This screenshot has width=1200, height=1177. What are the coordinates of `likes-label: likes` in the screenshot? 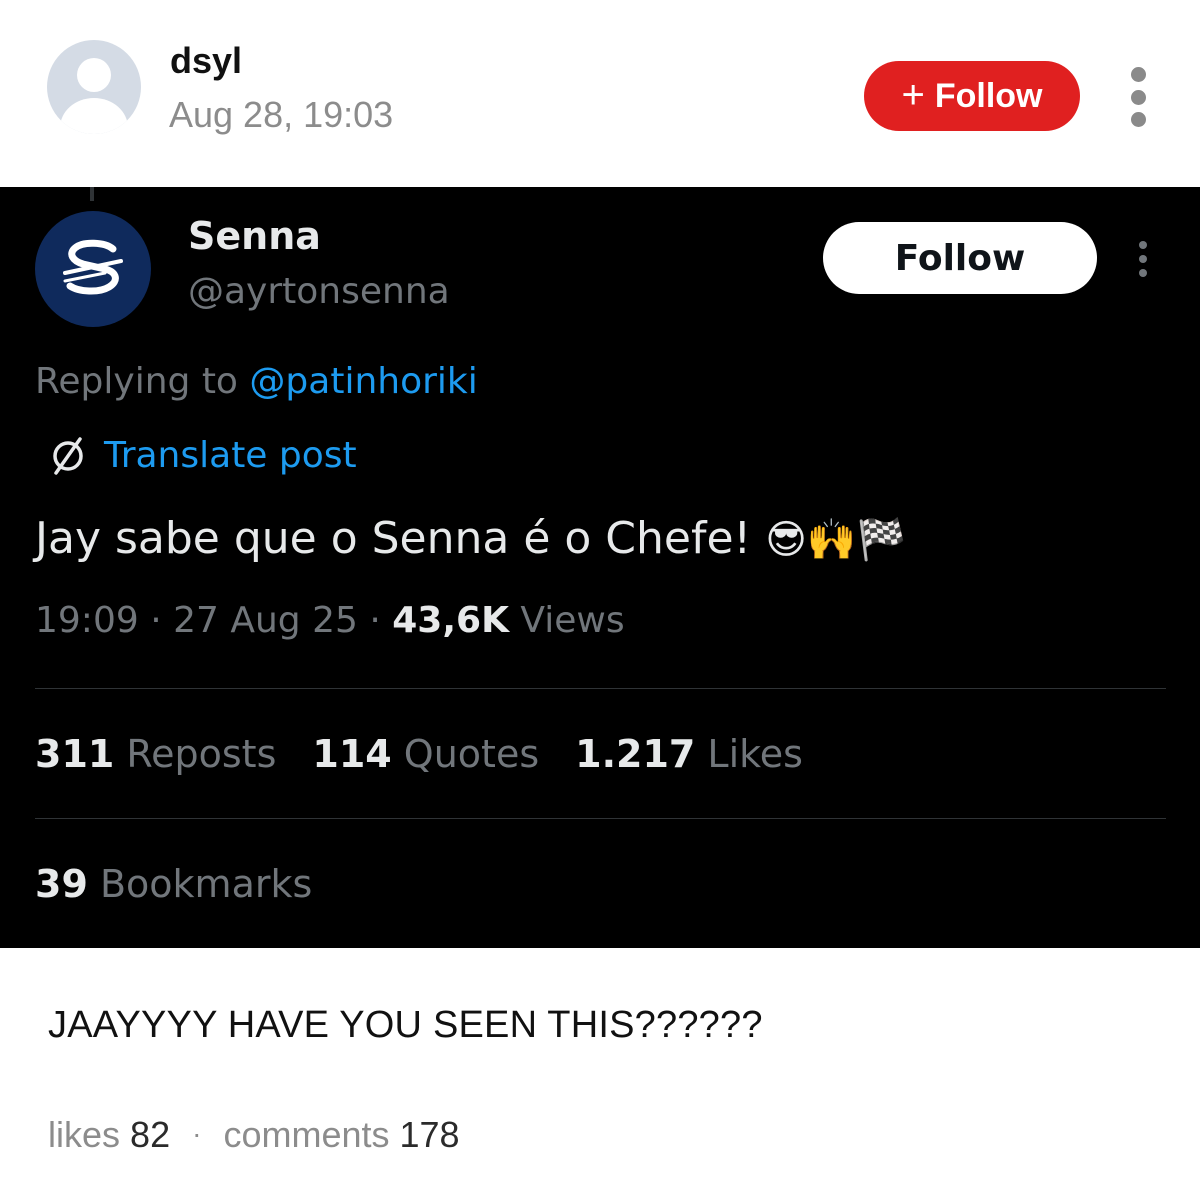 It's located at (84, 1134).